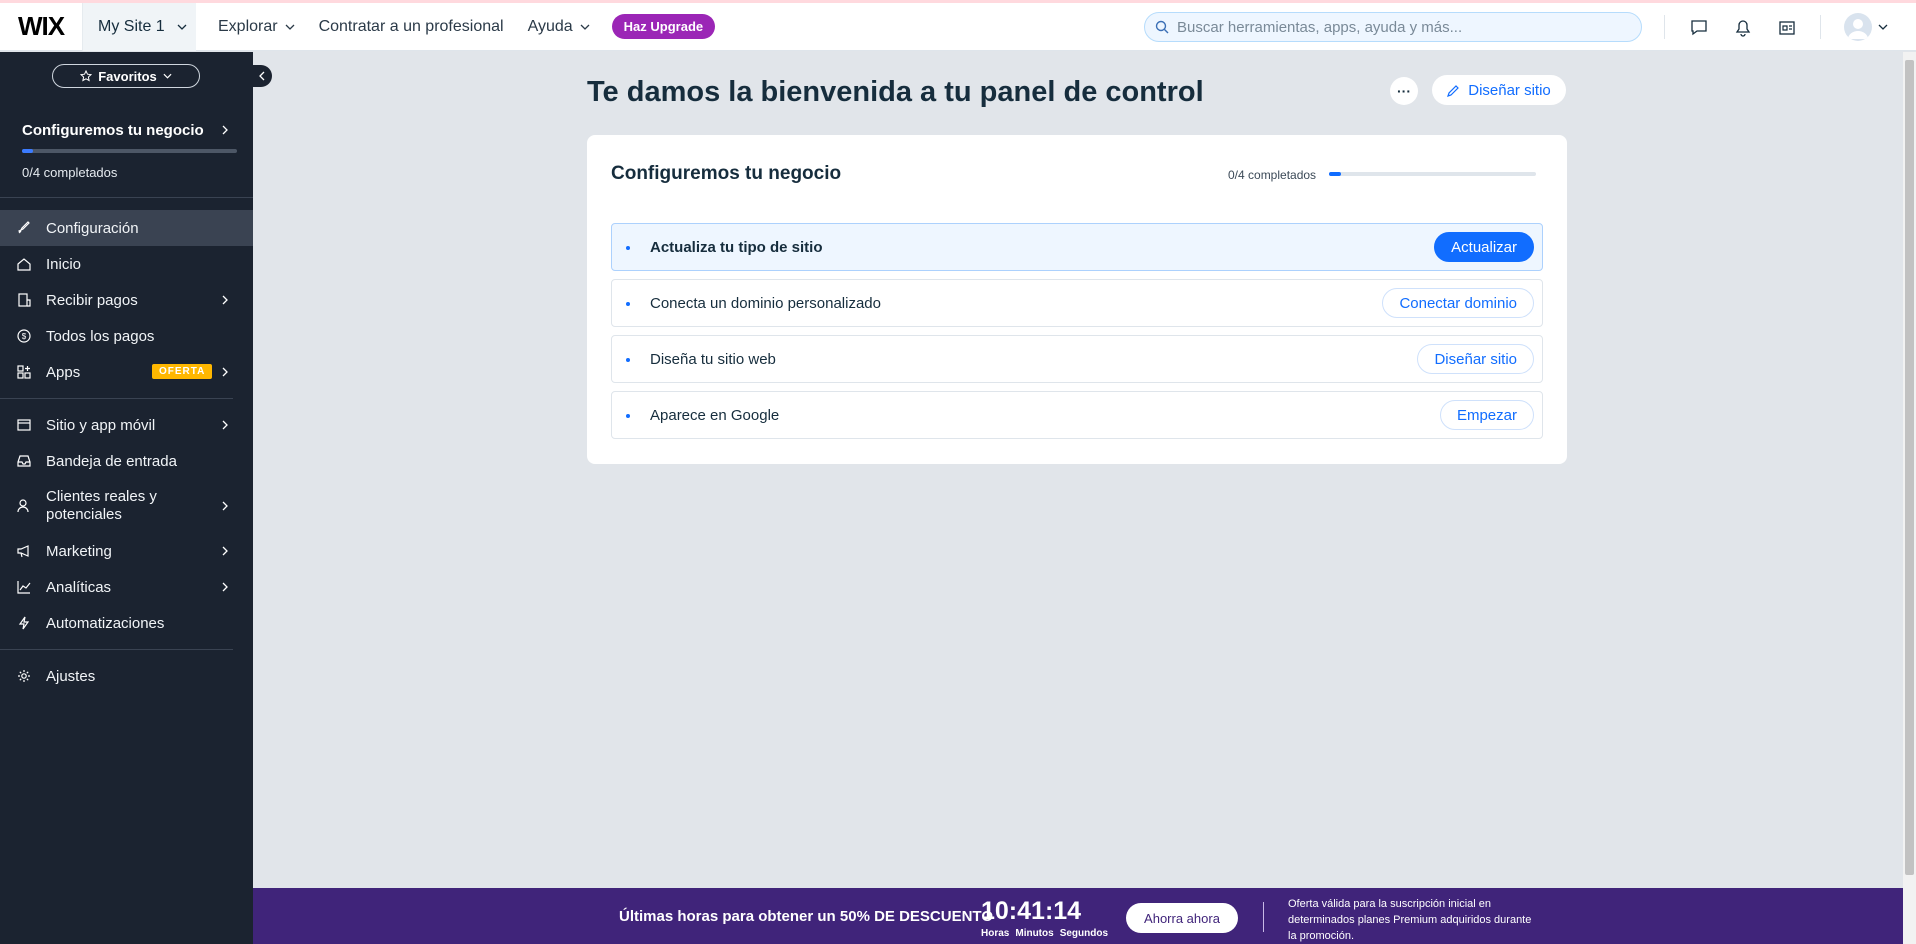  I want to click on sidebar-item-label: Sitio y app móvil, so click(101, 425).